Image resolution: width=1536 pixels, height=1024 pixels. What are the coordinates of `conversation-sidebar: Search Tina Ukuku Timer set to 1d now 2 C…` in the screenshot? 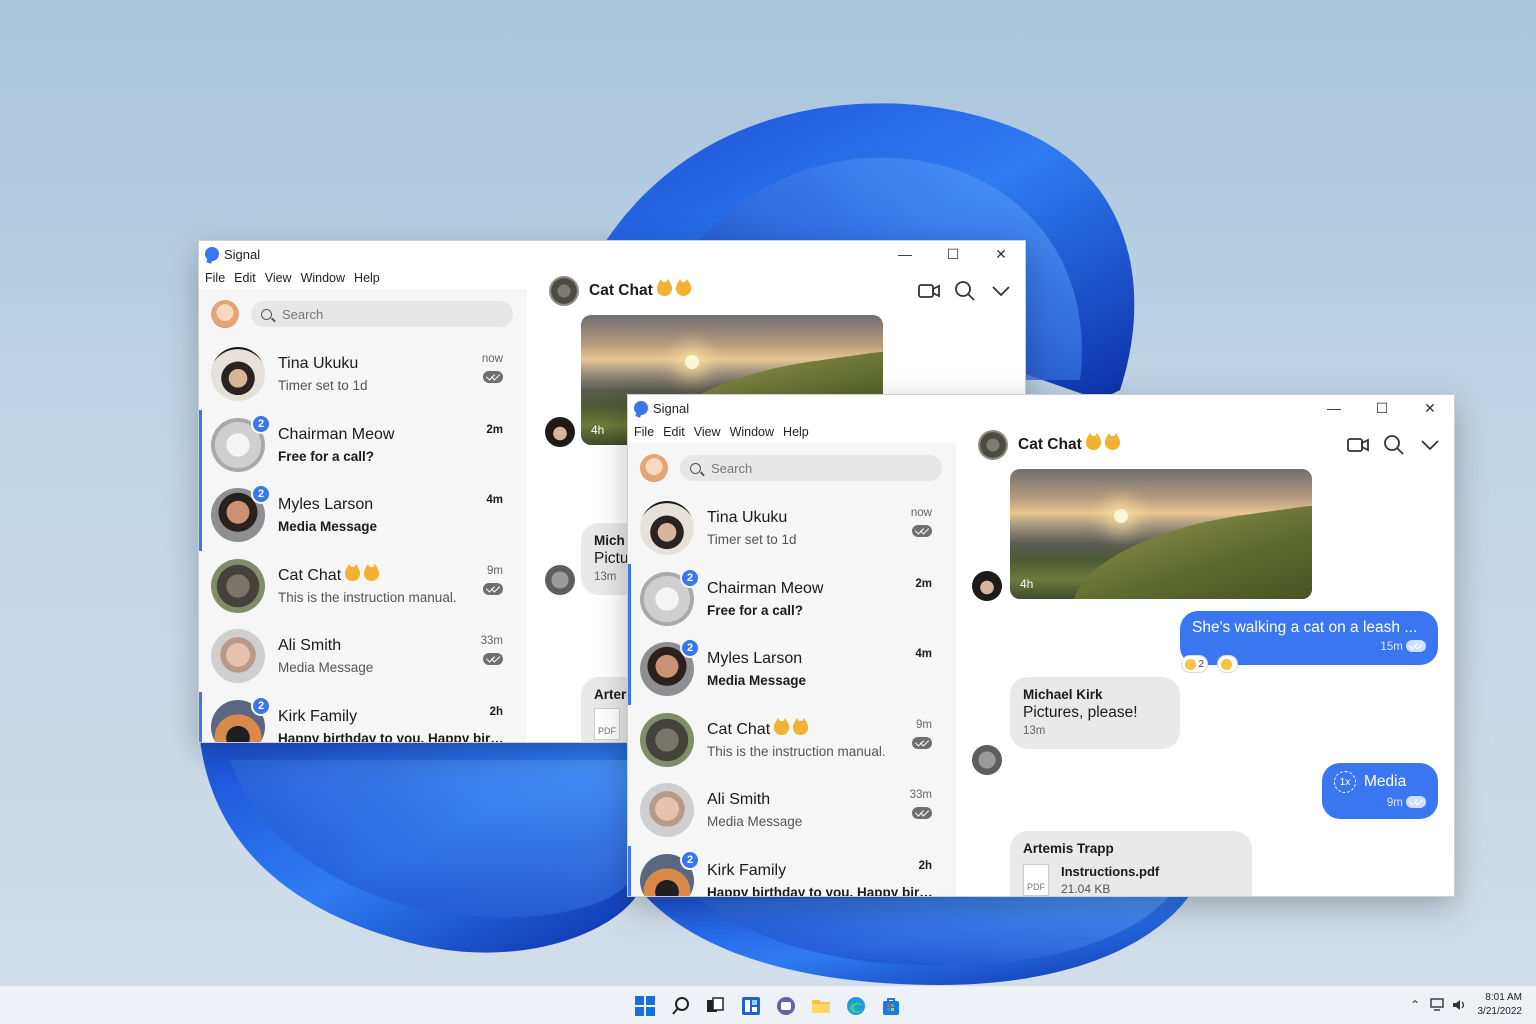 It's located at (363, 515).